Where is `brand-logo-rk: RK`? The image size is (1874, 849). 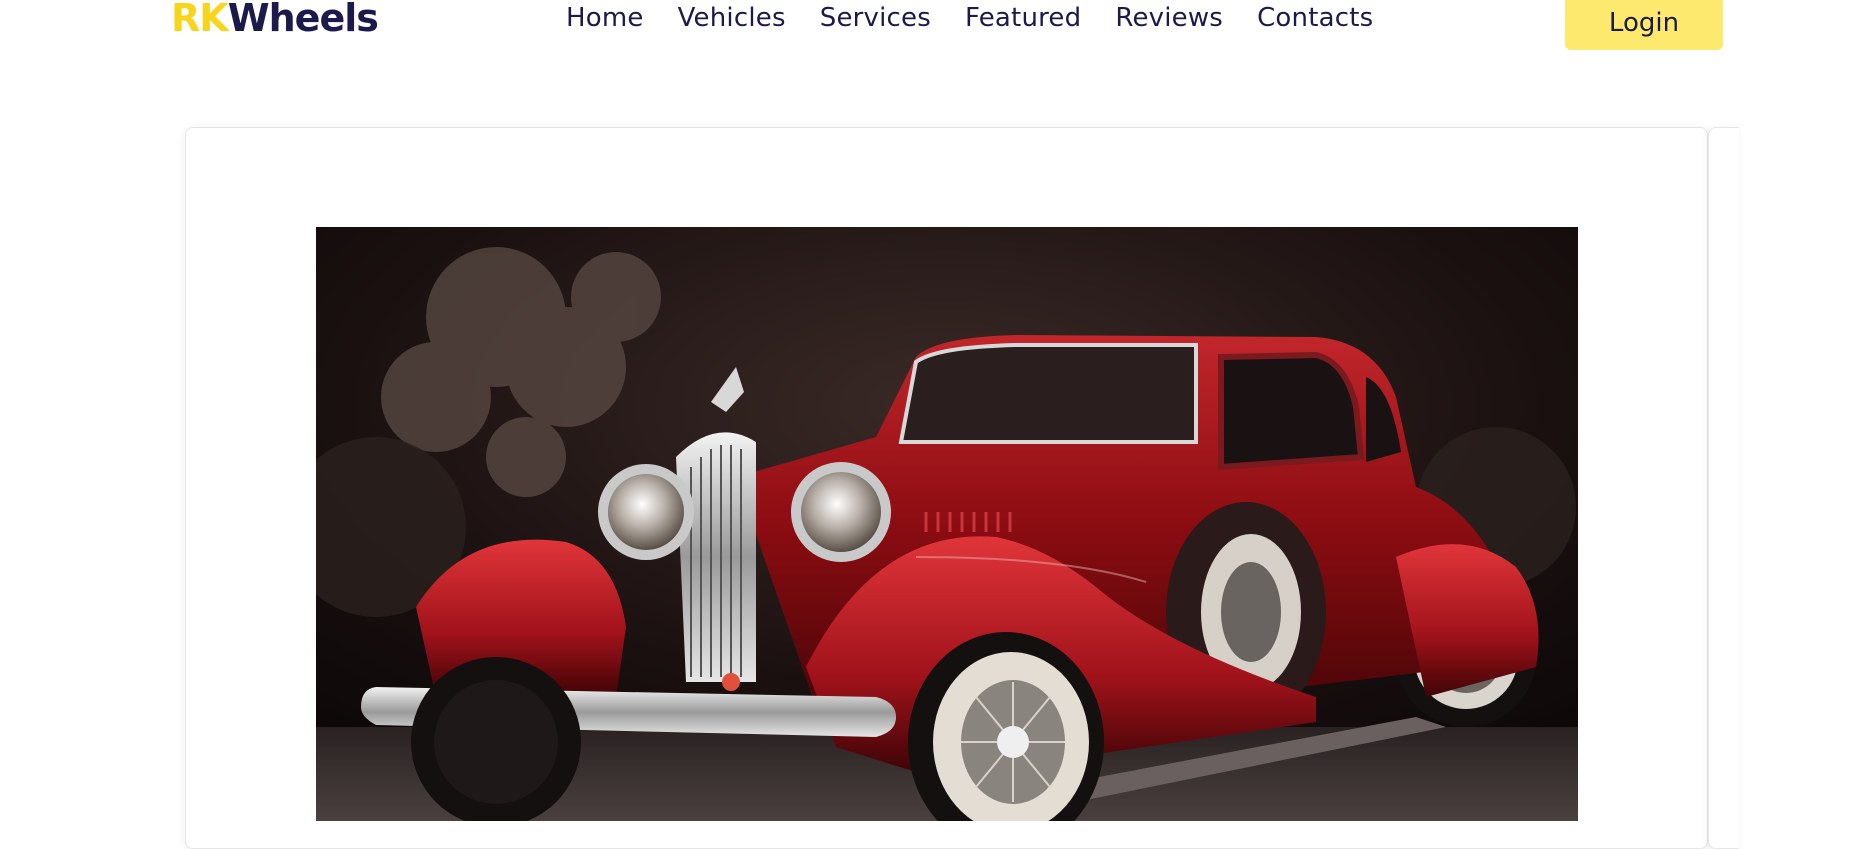 brand-logo-rk: RK is located at coordinates (200, 20).